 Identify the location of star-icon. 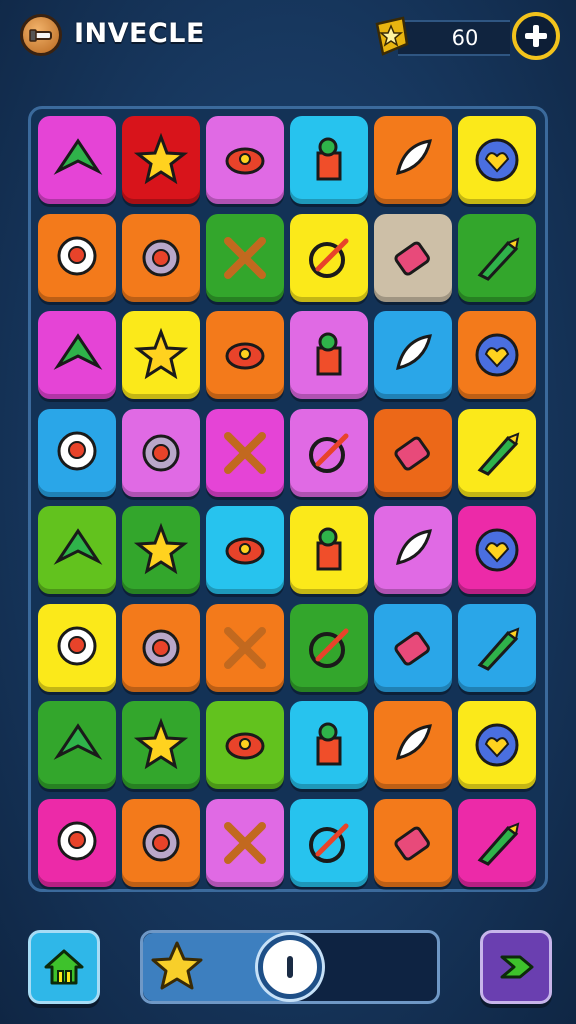
(177, 965).